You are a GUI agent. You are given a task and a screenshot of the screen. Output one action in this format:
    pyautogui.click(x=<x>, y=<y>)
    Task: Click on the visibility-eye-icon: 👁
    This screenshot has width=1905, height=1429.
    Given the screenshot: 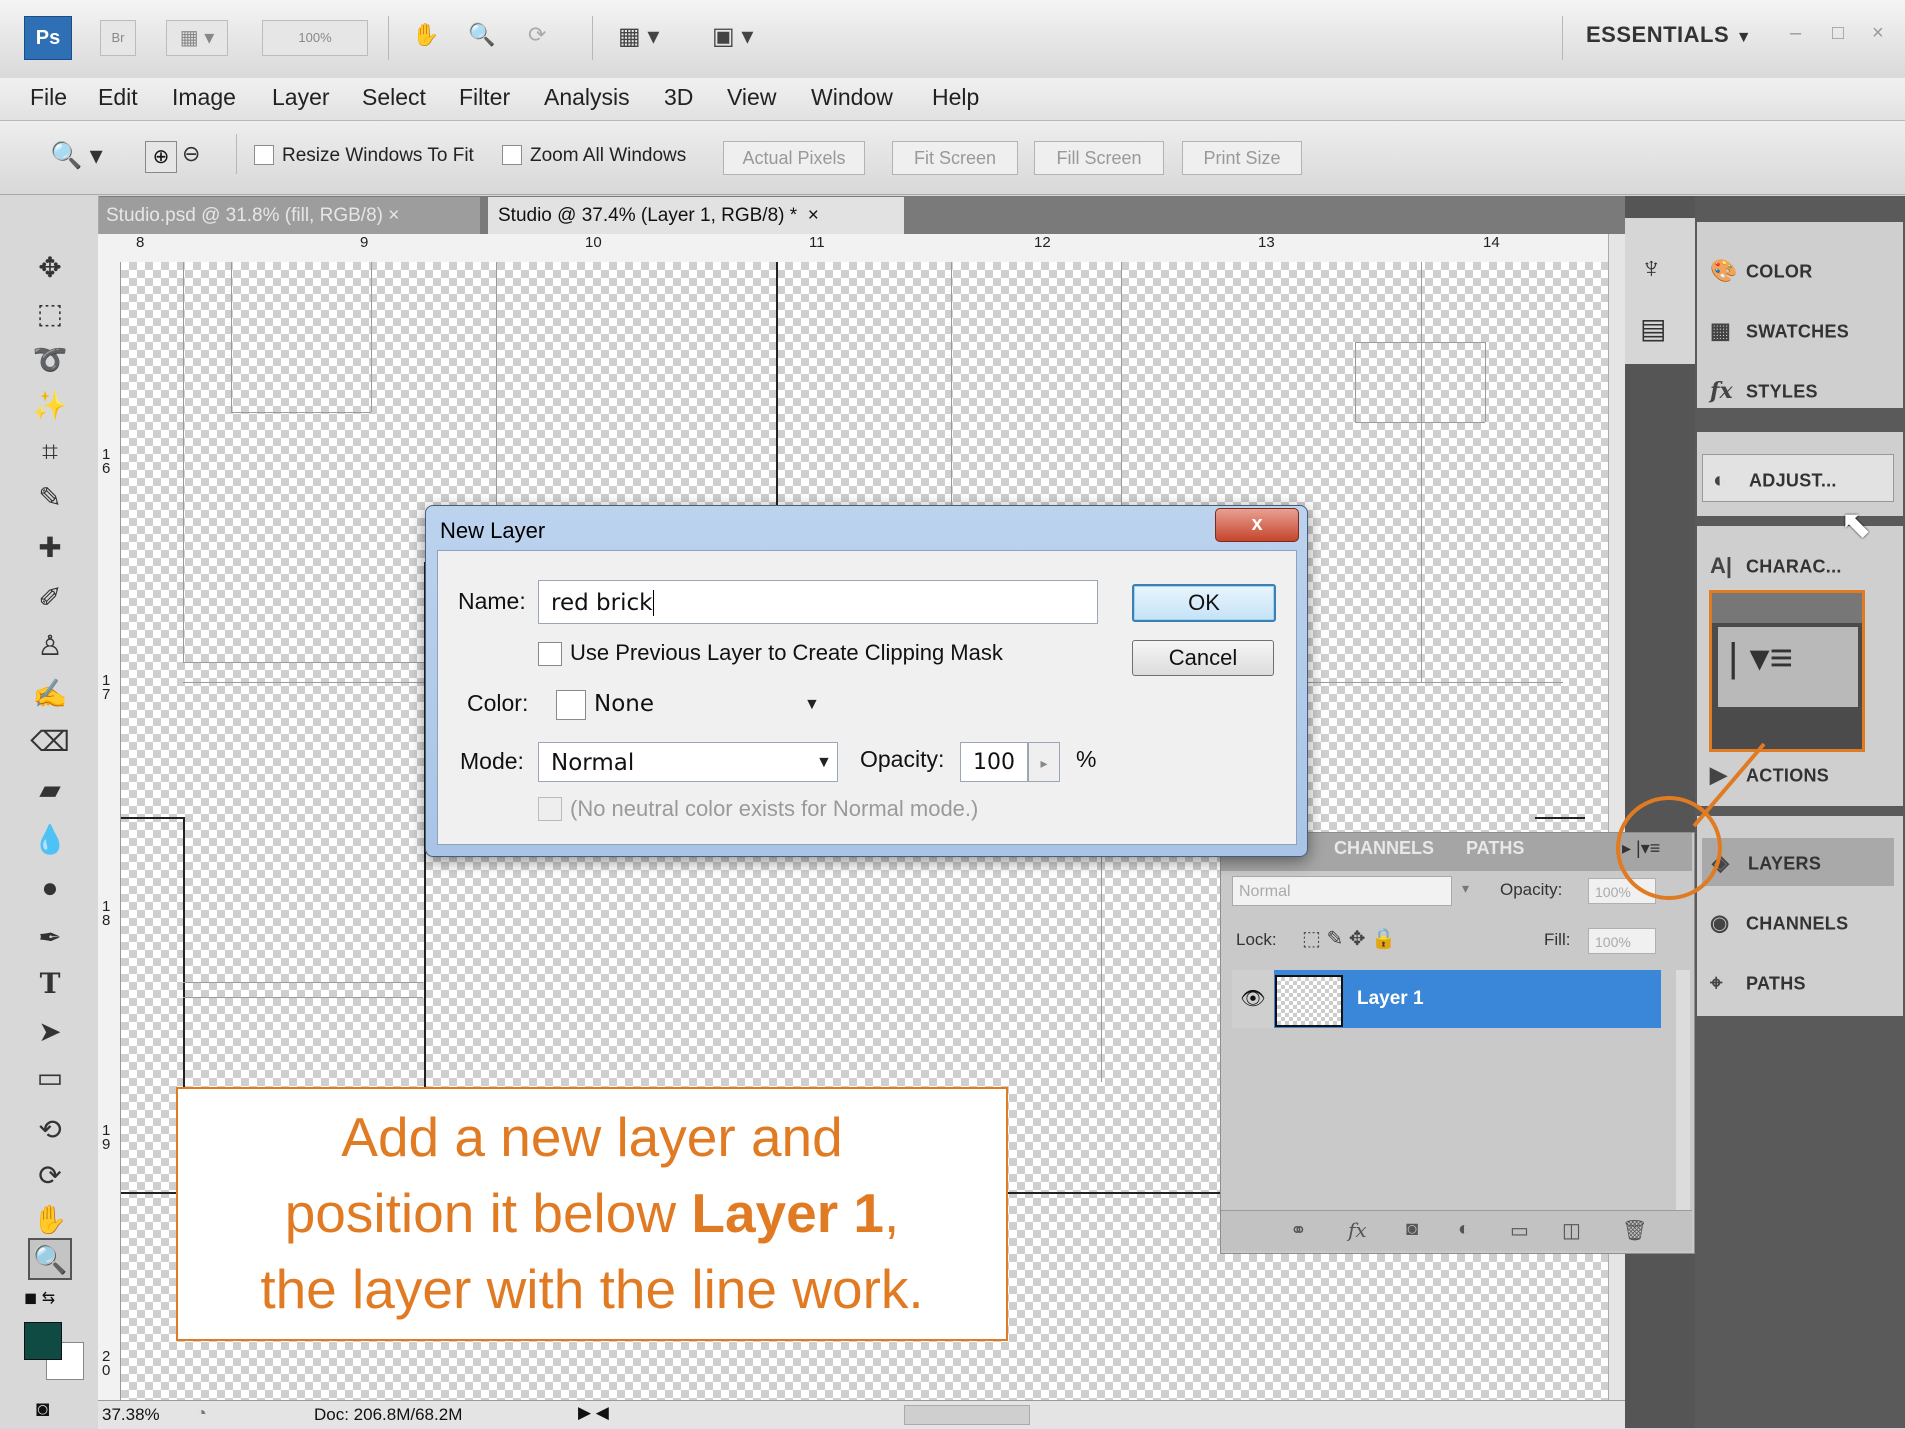 What is the action you would take?
    pyautogui.click(x=1253, y=999)
    